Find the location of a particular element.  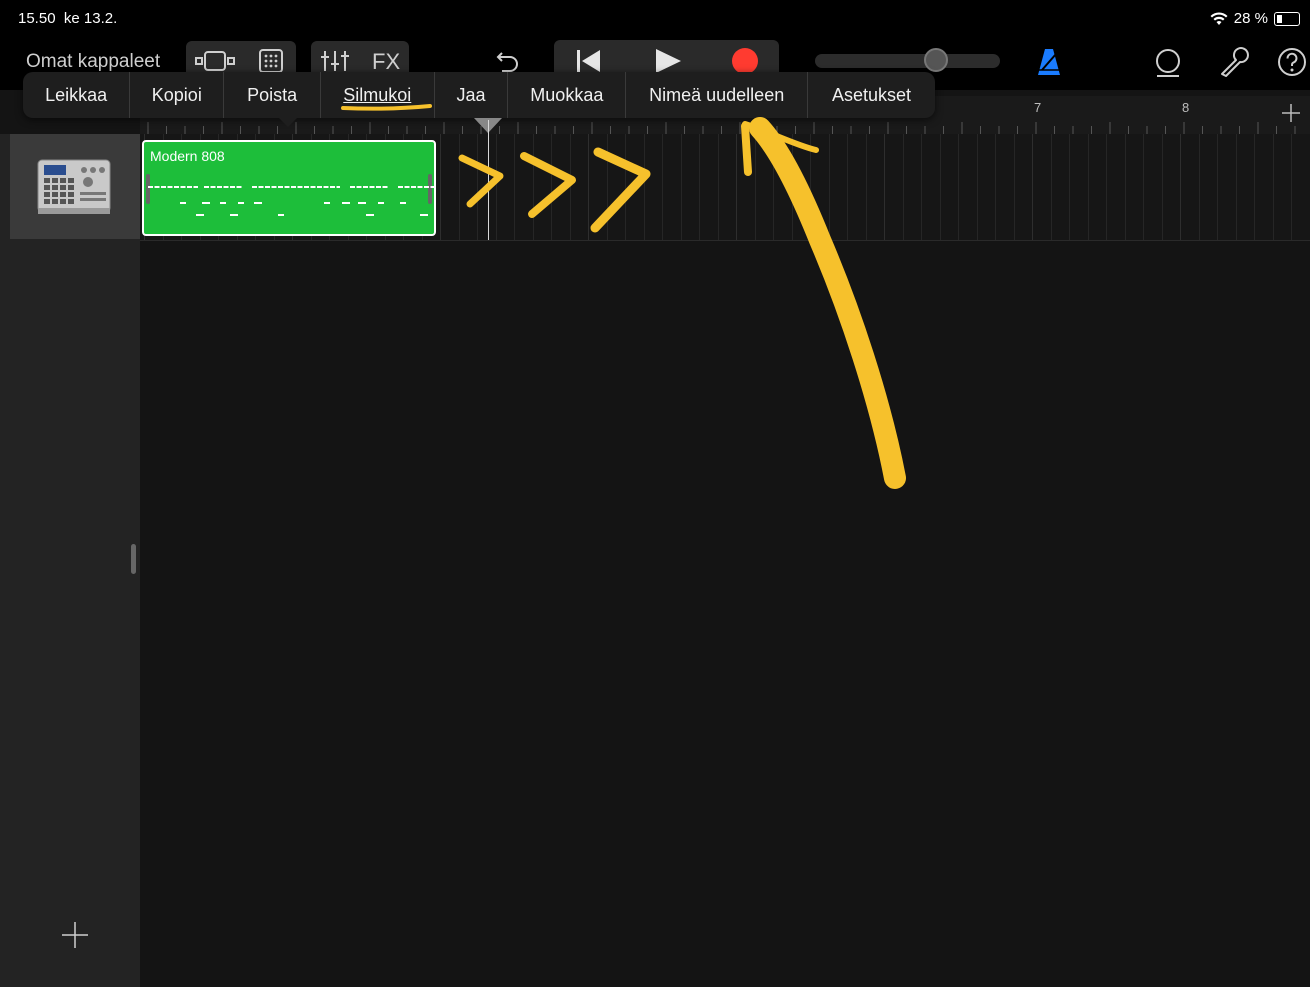

mixer-icon is located at coordinates (335, 61).